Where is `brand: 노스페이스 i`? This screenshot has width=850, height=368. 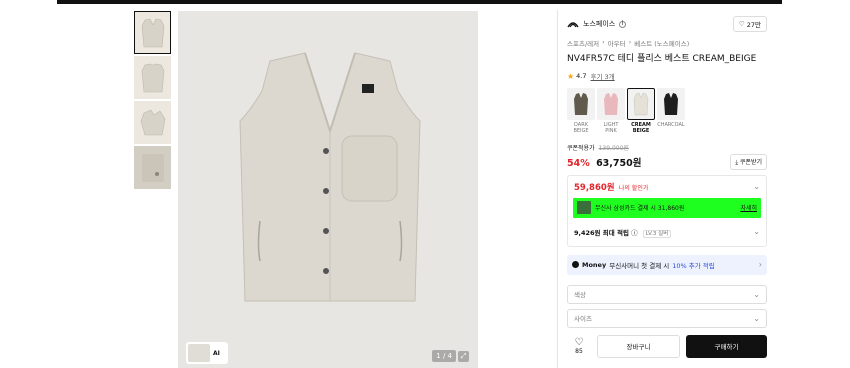 brand: 노스페이스 i is located at coordinates (597, 24).